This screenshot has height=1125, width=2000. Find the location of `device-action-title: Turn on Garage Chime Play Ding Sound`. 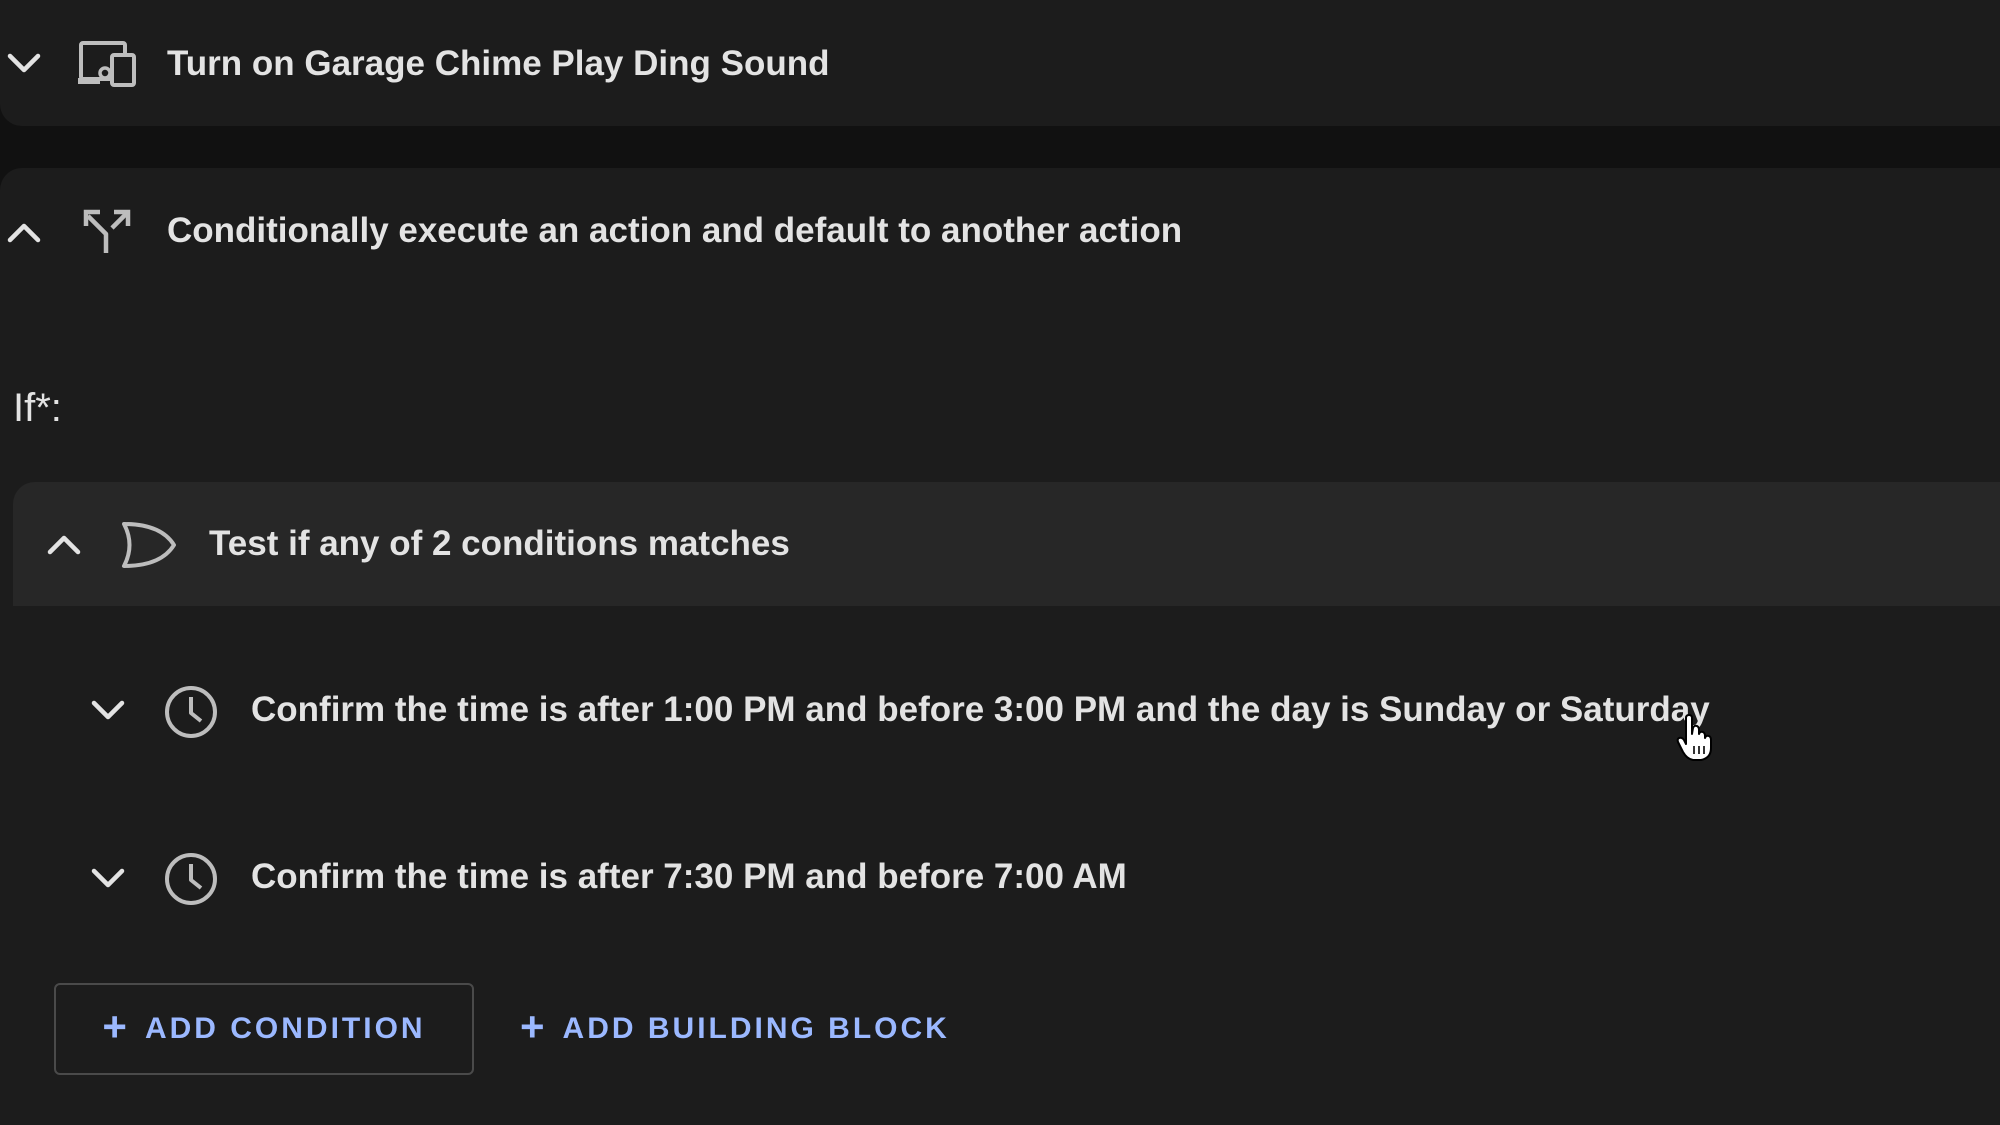

device-action-title: Turn on Garage Chime Play Ding Sound is located at coordinates (498, 63).